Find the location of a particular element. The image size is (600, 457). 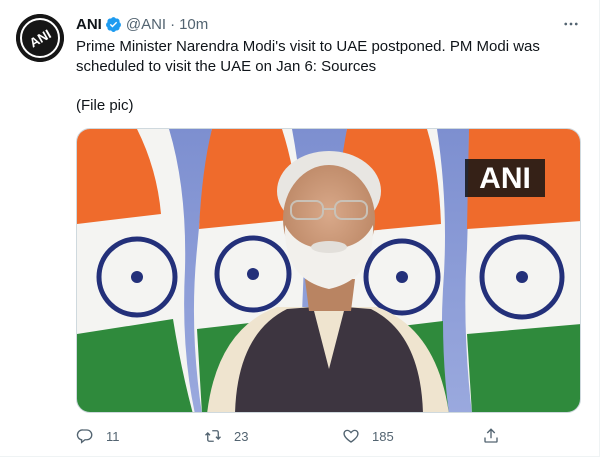

tweet-timestamp: 10m is located at coordinates (193, 24).